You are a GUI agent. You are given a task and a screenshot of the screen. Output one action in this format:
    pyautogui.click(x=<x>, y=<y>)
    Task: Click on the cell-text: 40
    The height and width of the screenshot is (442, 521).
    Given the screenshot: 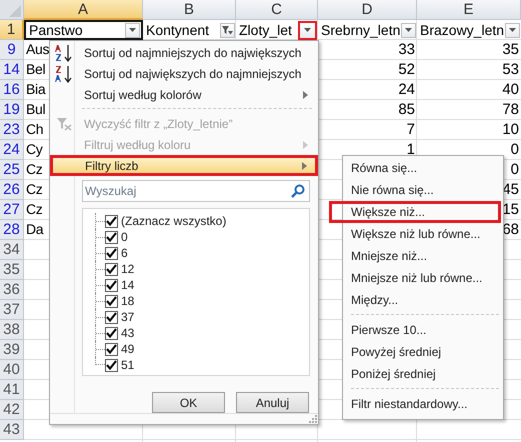 What is the action you would take?
    pyautogui.click(x=510, y=89)
    